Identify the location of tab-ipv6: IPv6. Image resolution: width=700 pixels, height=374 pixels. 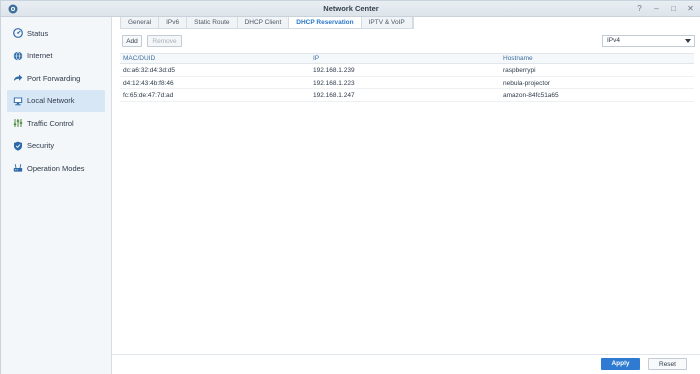
(173, 22).